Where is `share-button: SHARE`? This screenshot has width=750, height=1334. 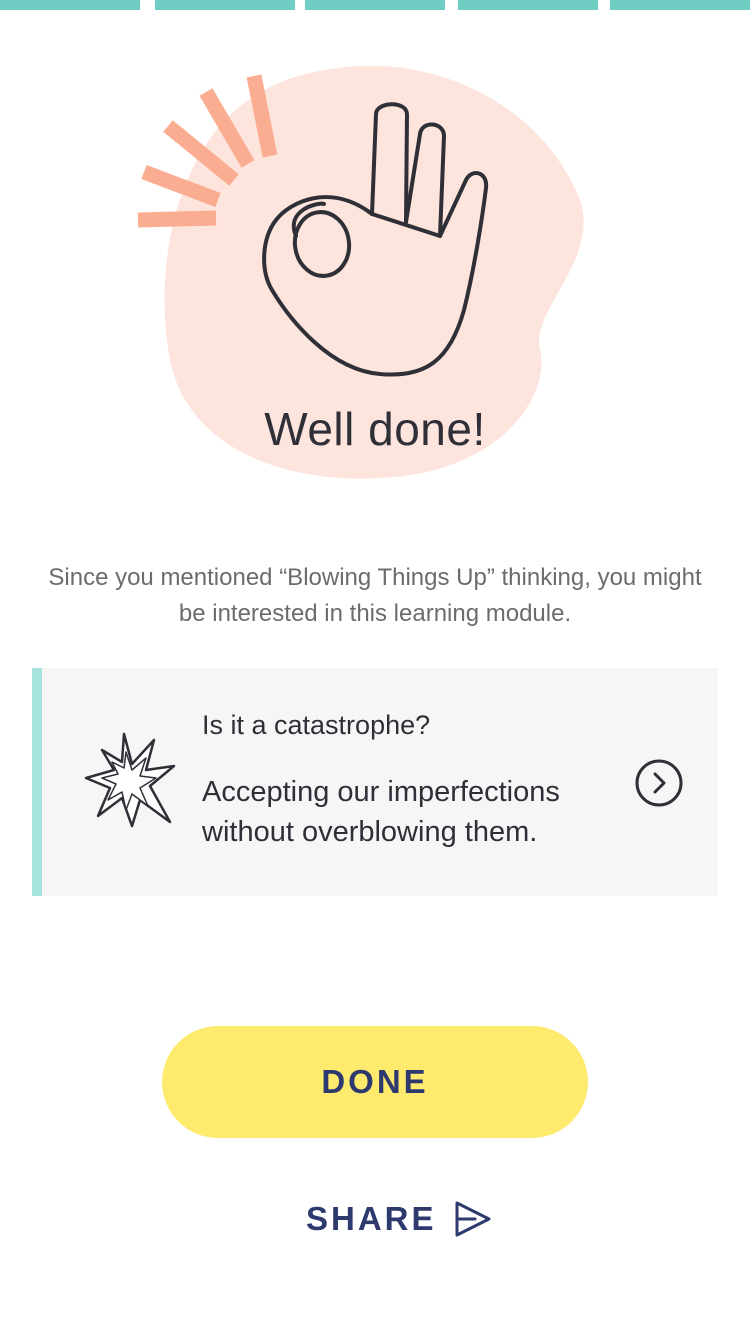 share-button: SHARE is located at coordinates (399, 1219).